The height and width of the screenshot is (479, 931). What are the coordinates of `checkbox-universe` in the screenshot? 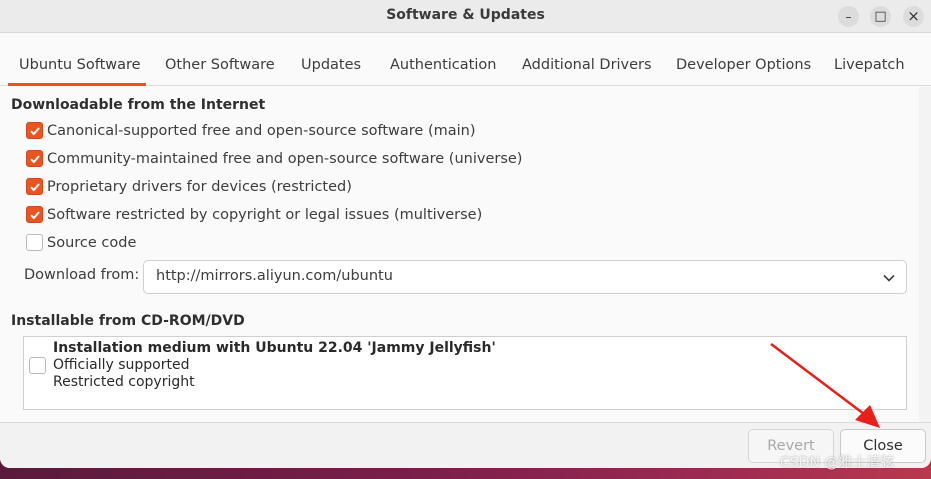 It's located at (34, 158).